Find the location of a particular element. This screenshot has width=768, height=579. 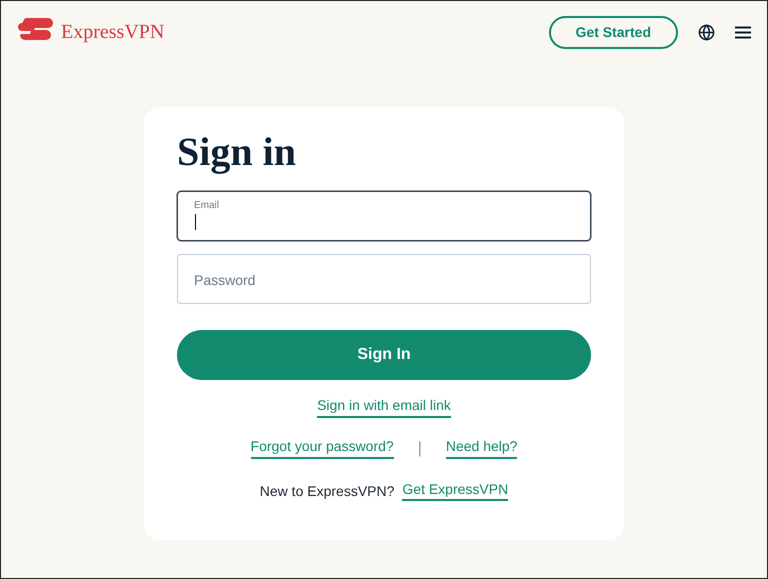

field-placeholder: Password is located at coordinates (225, 280).